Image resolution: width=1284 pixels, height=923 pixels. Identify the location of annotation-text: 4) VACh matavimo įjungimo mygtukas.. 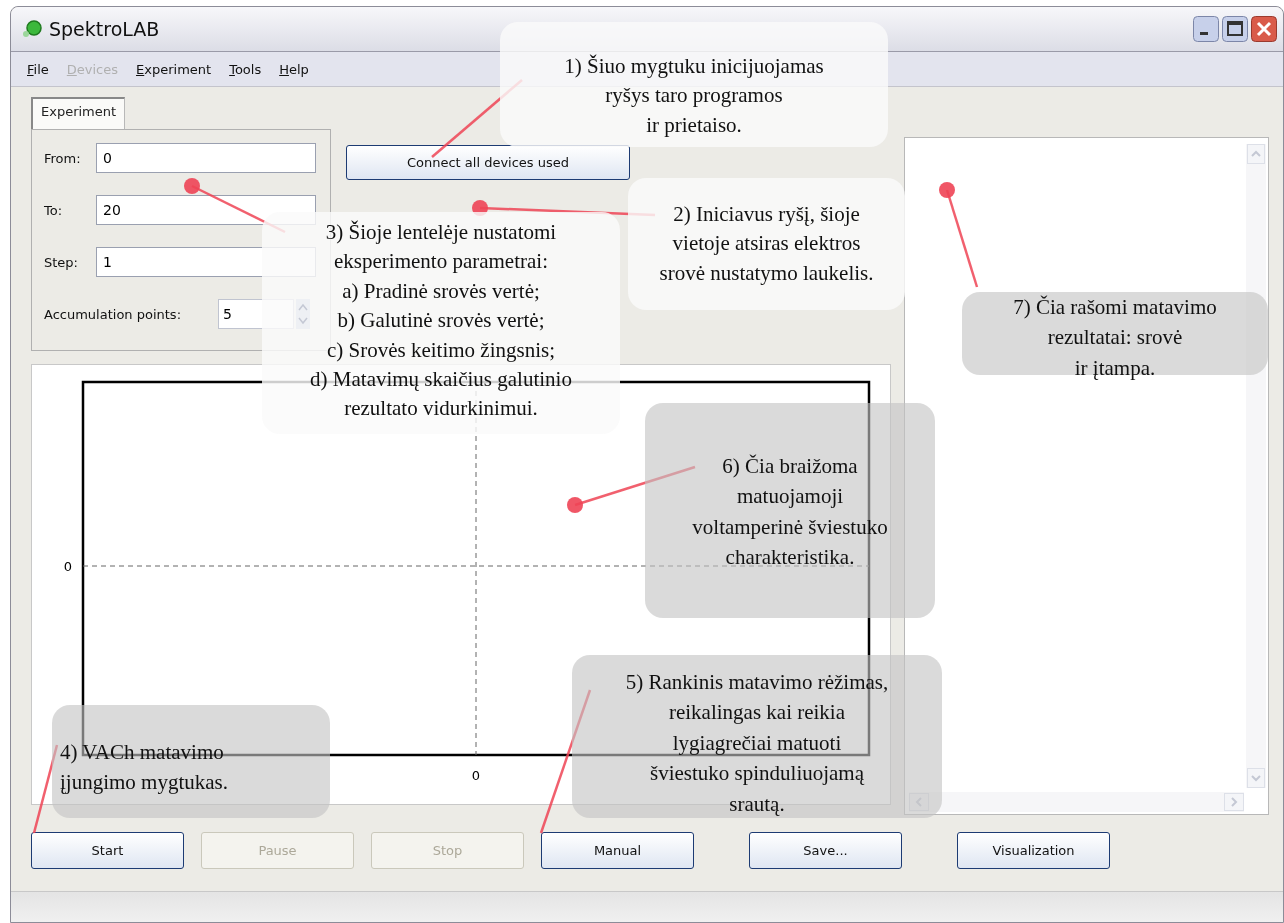
(144, 768).